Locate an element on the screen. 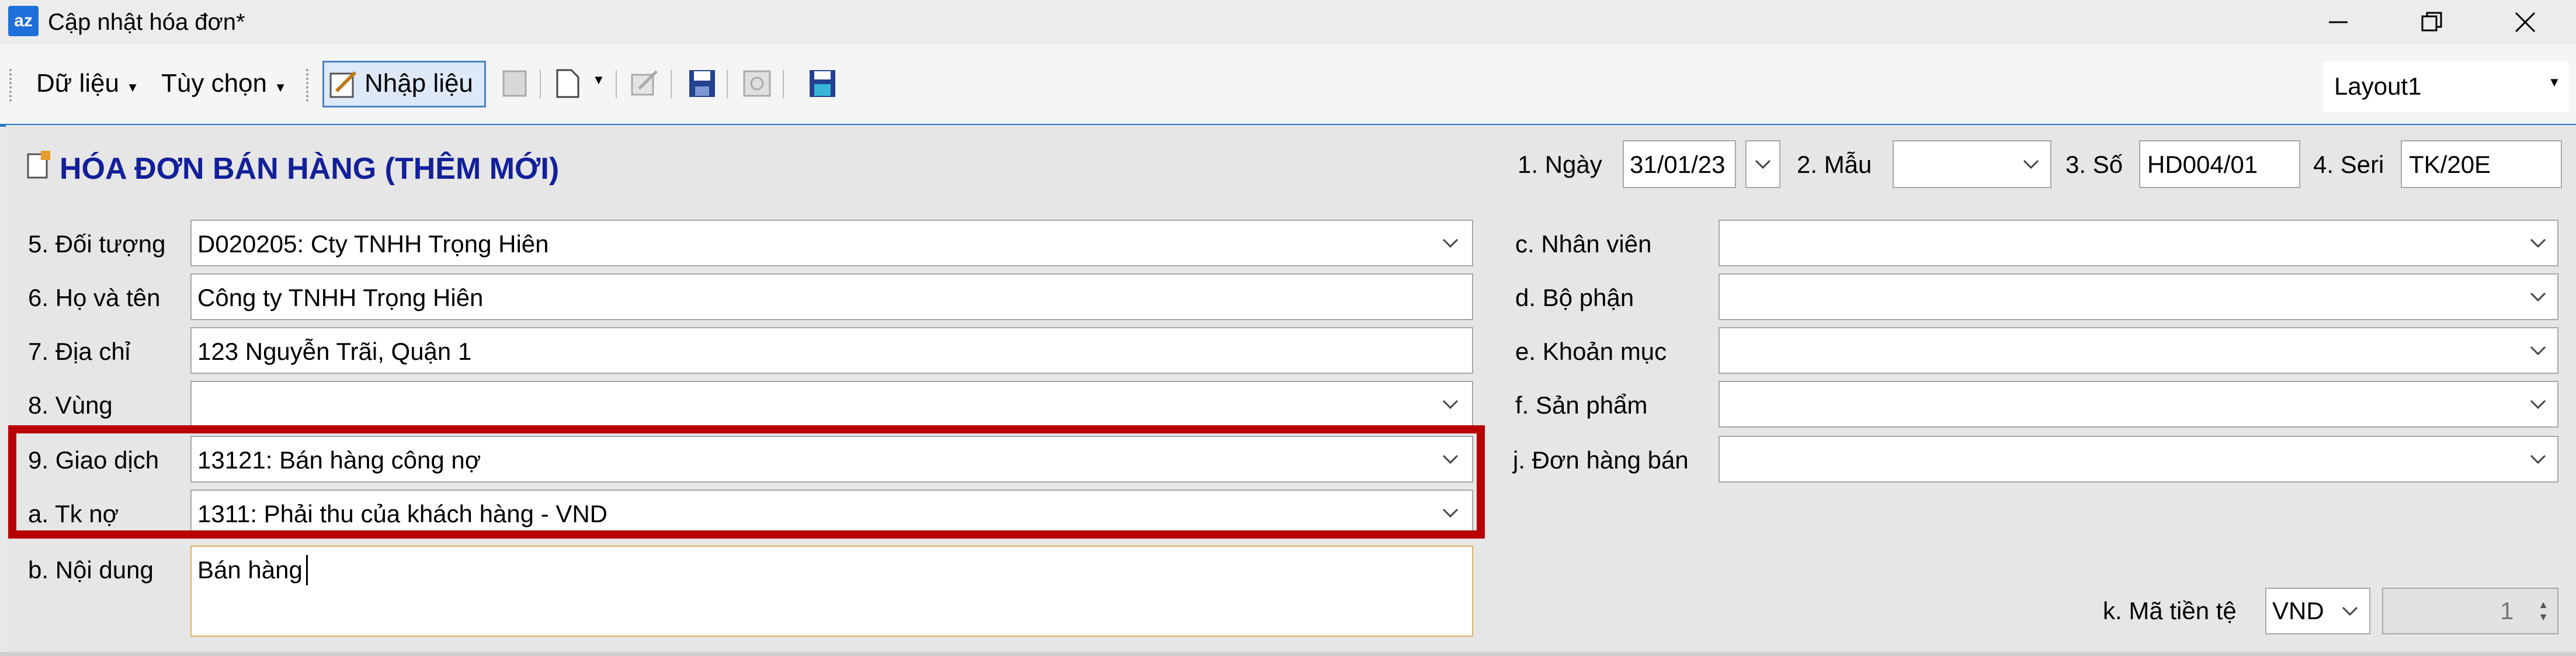  khoan-muc-label: e. Khoản mục is located at coordinates (1591, 352).